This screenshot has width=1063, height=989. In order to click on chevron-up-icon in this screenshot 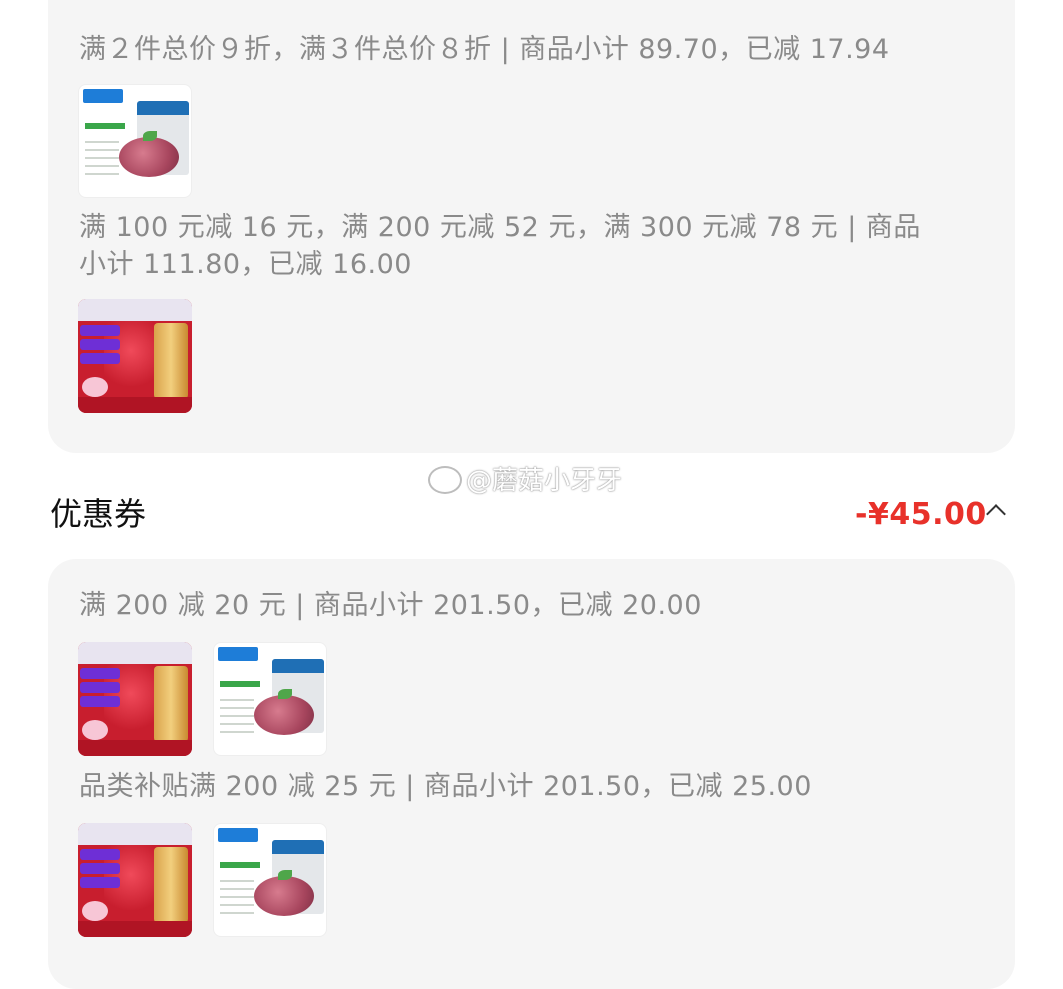, I will do `click(996, 514)`.